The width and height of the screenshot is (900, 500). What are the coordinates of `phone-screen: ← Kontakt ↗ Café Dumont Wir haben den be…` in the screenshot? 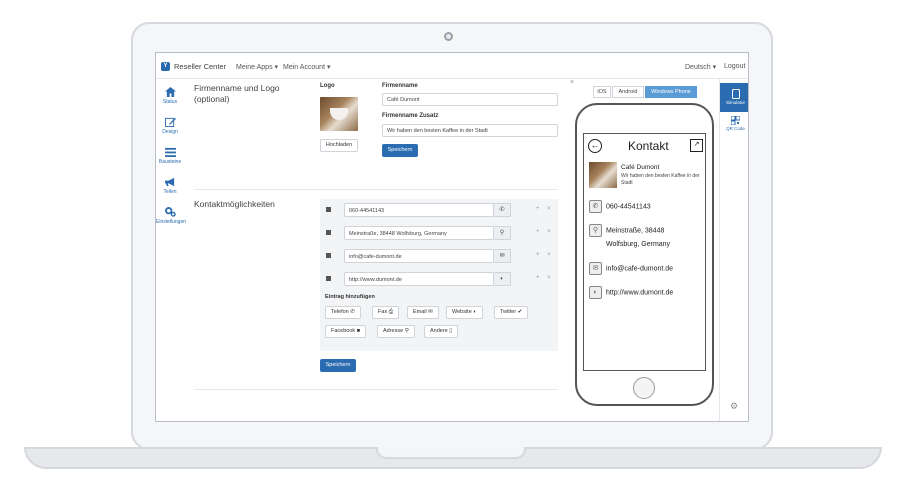 It's located at (644, 252).